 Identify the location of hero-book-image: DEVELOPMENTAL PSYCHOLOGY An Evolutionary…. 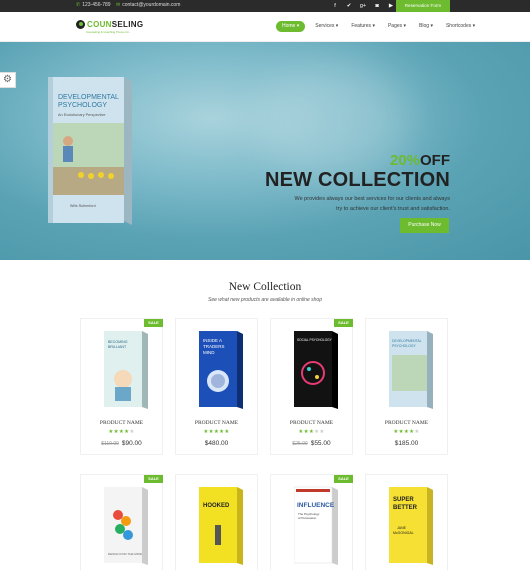
(90, 151).